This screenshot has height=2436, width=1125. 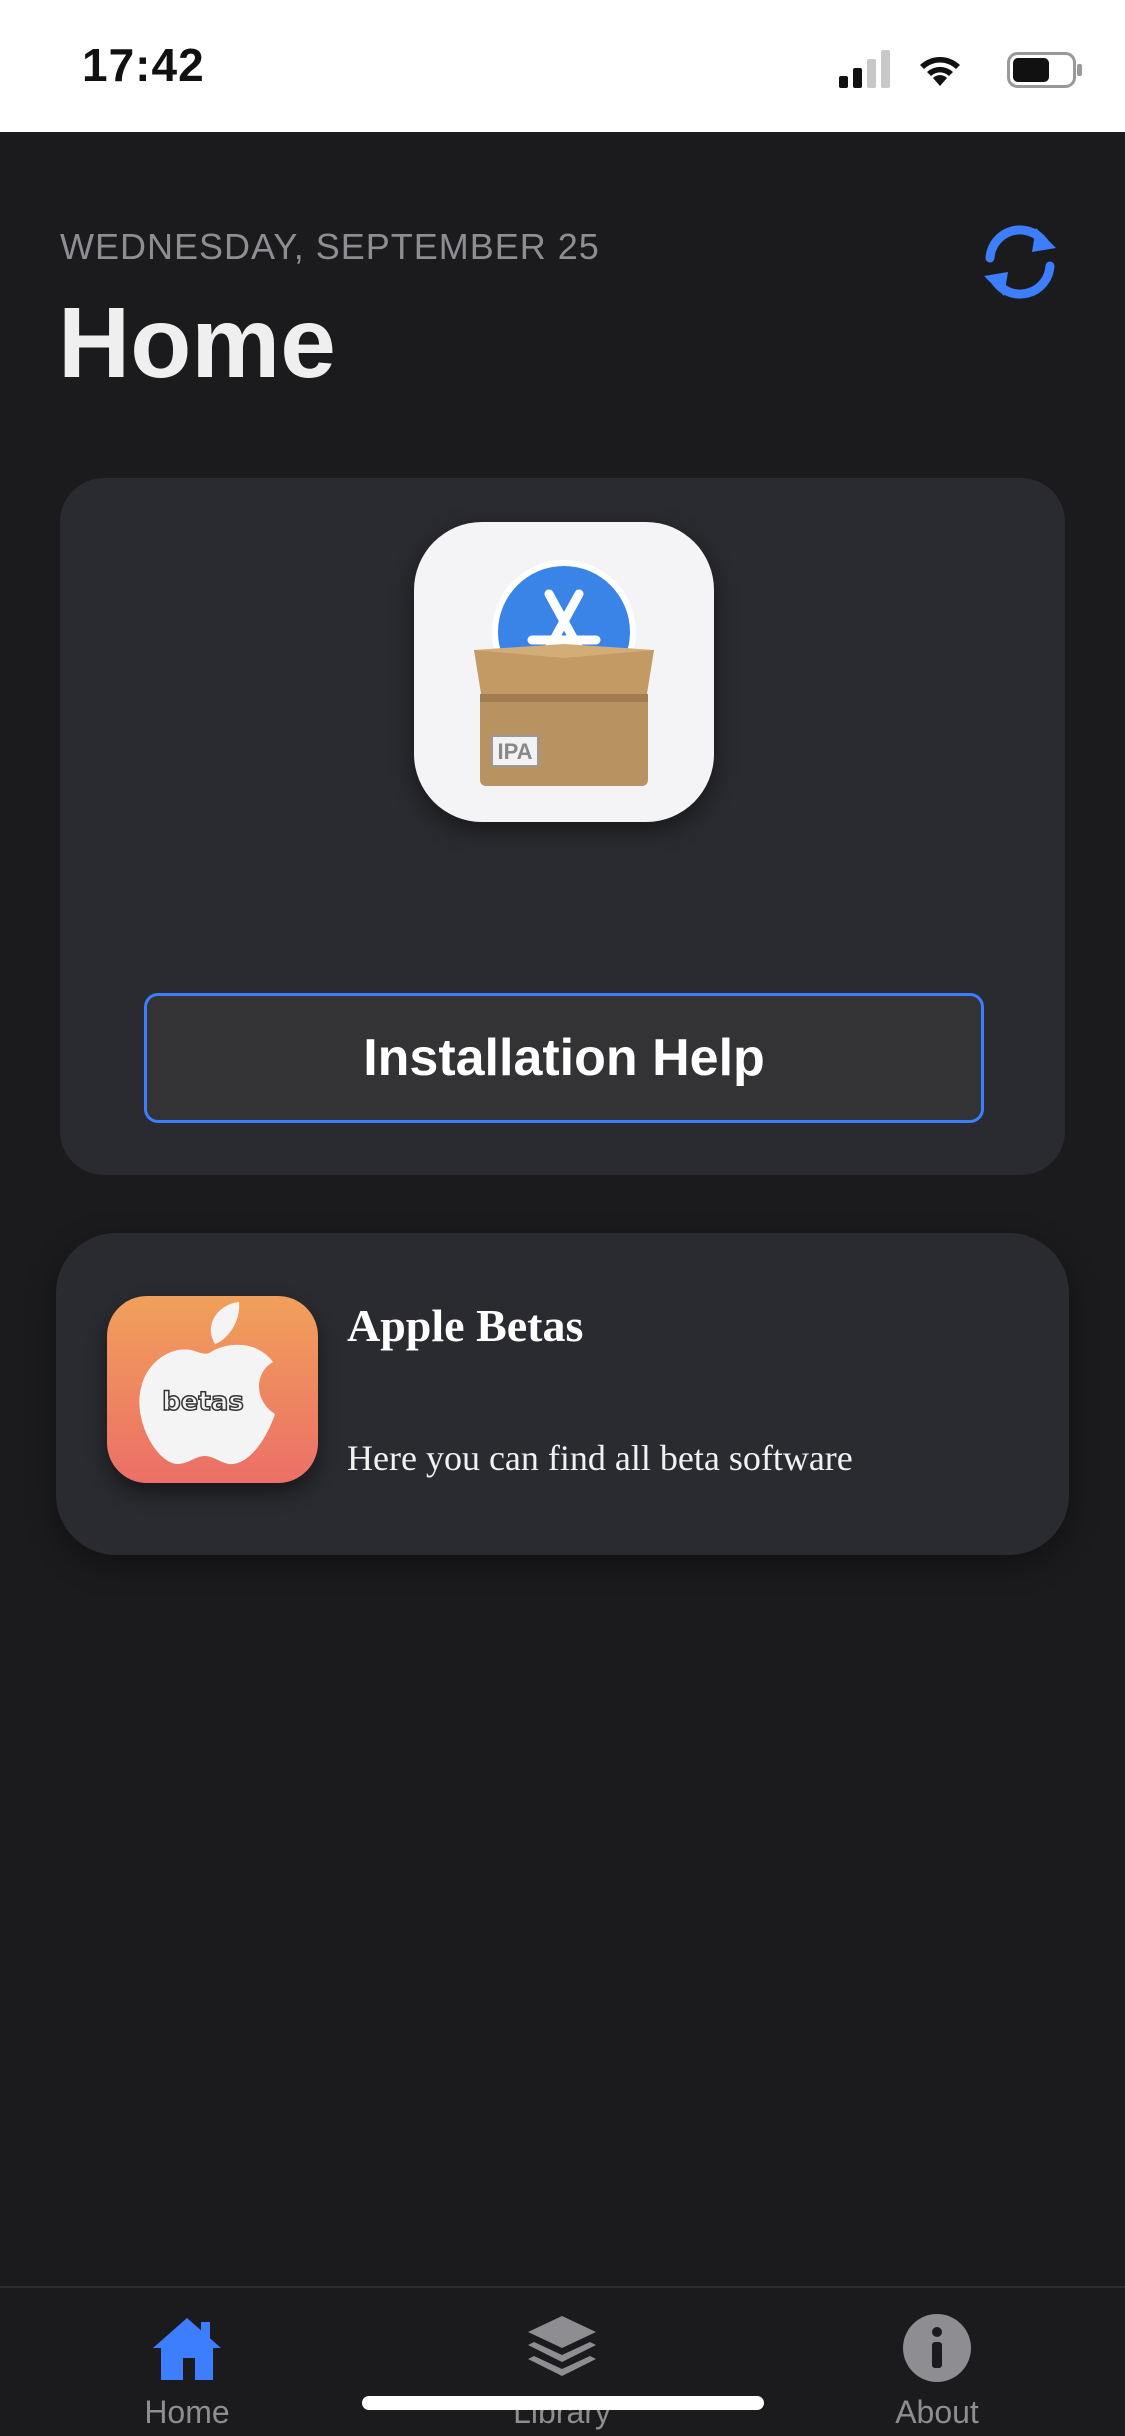 I want to click on betas-title: Apple Betas, so click(x=465, y=1325).